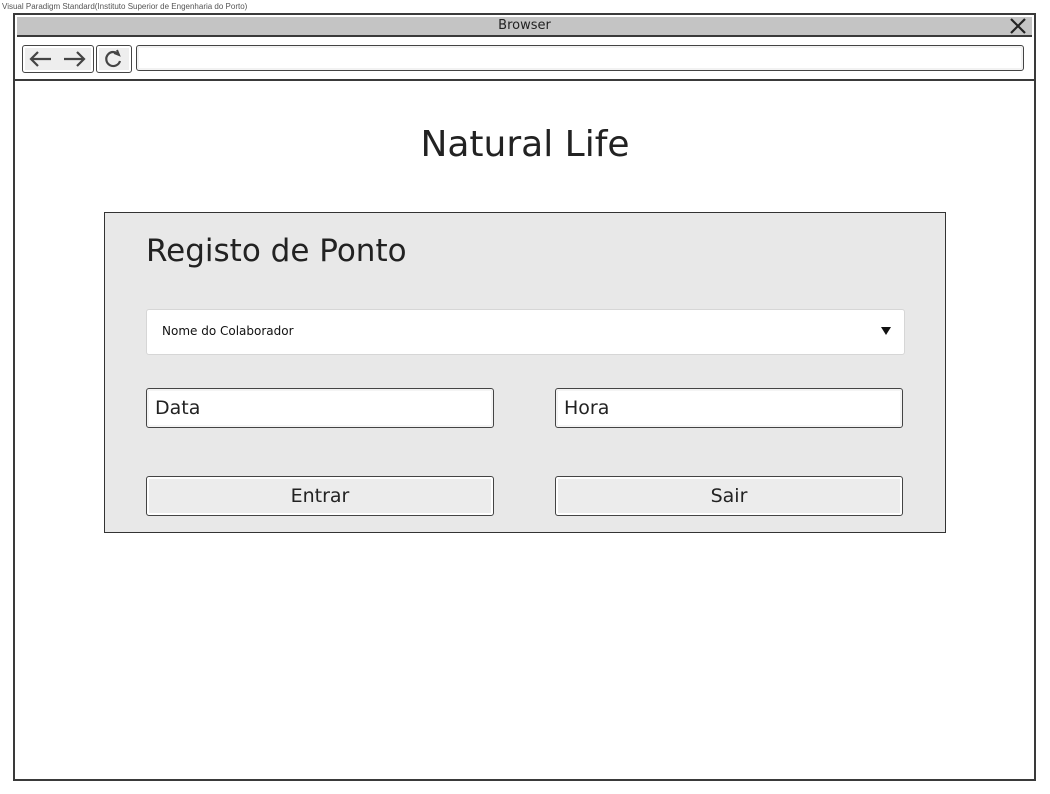 Image resolution: width=1050 pixels, height=794 pixels. I want to click on employee-select-value: Nome do Colaborador, so click(228, 331).